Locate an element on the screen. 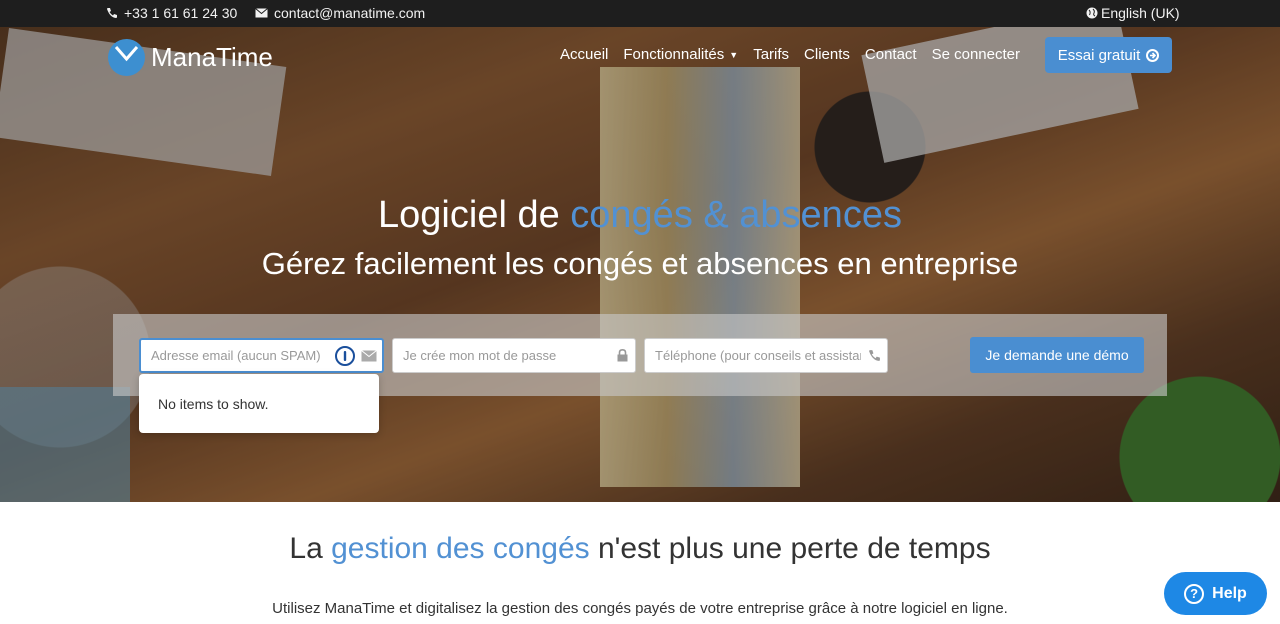  language-selector: English (UK) is located at coordinates (1133, 13).